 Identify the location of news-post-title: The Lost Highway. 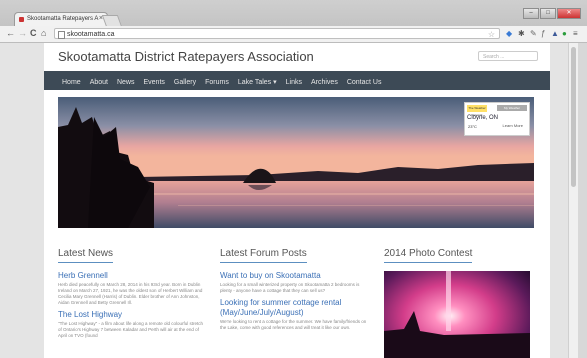
(133, 315).